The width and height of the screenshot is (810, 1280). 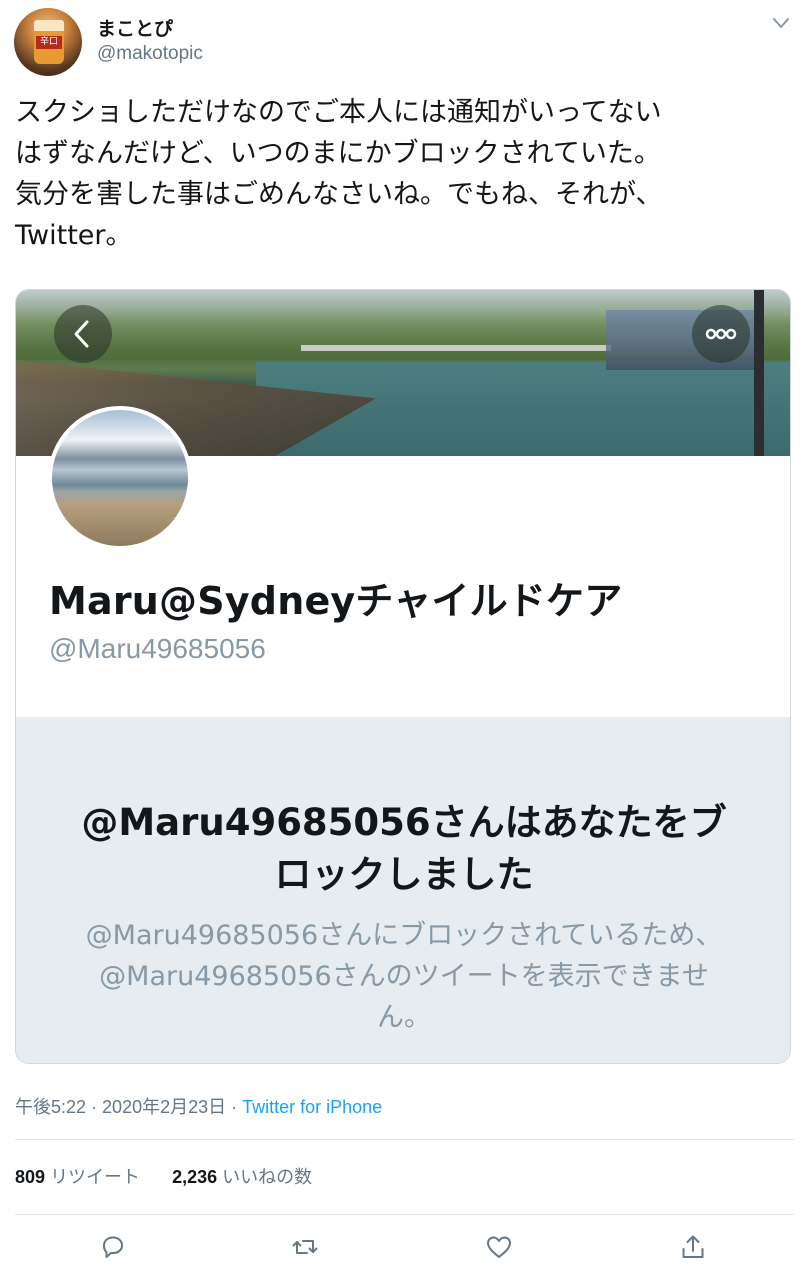 I want to click on profile-name: Maru@Sydneyチャイルドケア, so click(x=336, y=601).